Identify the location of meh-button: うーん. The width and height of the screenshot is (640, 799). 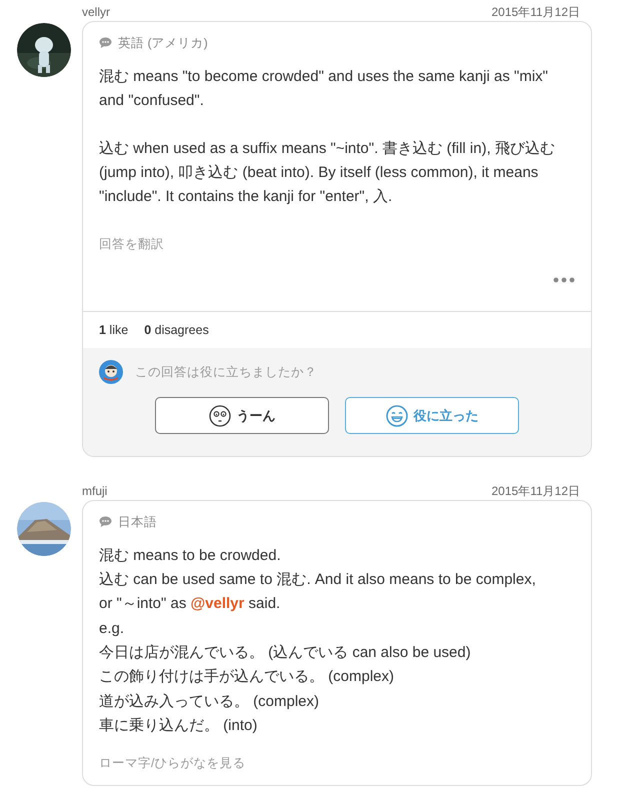
(242, 415).